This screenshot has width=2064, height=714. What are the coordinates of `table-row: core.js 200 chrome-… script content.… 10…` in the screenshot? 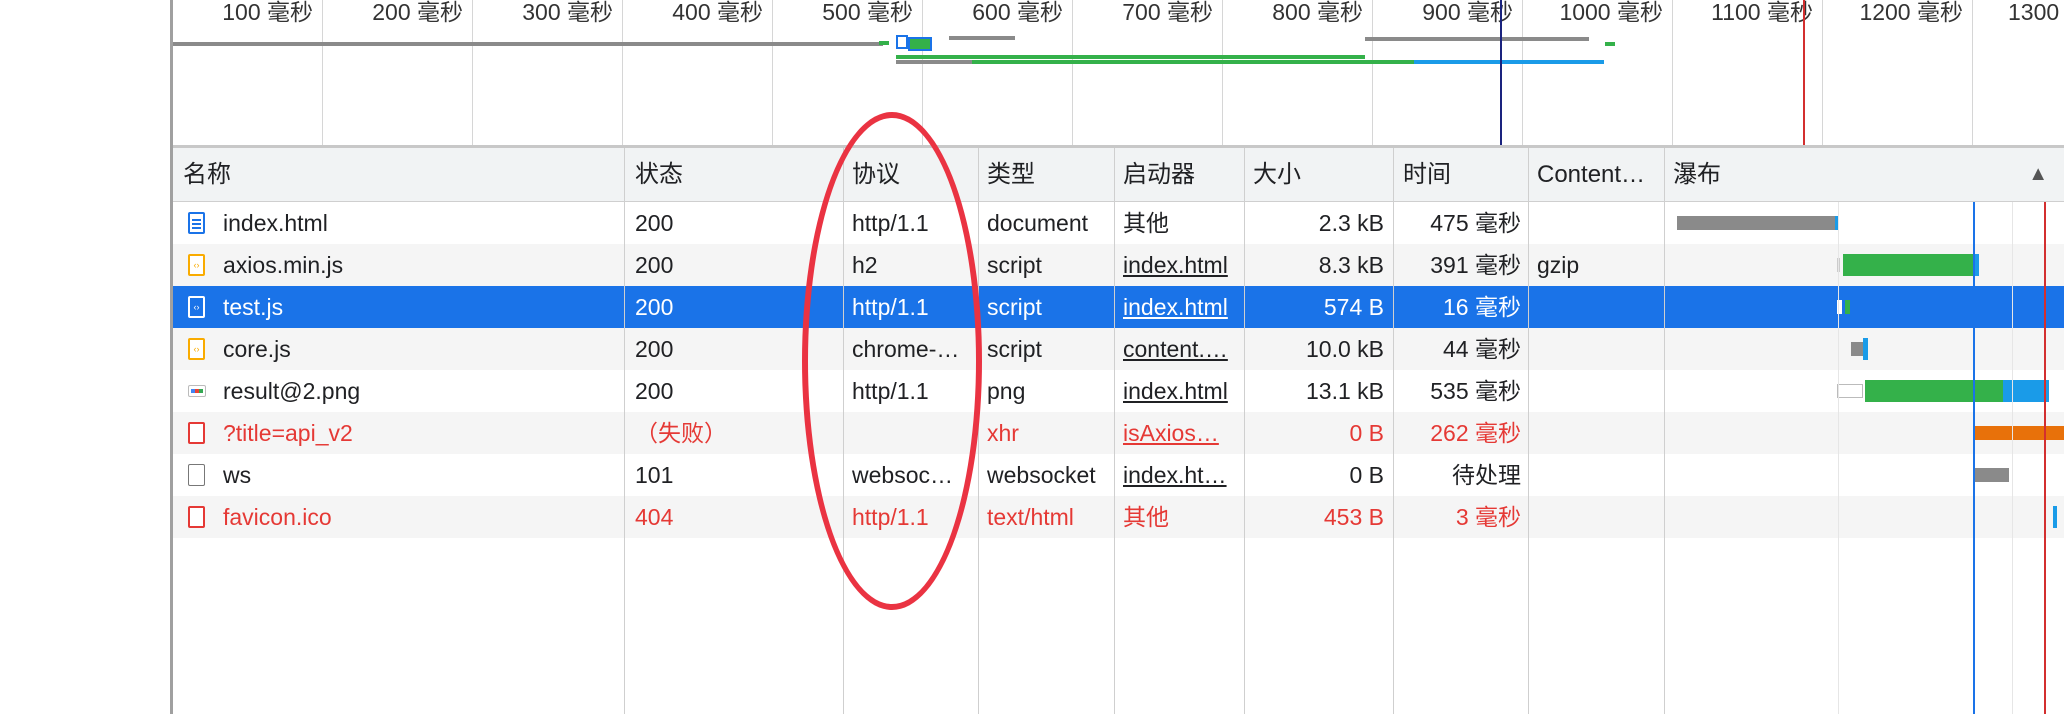 It's located at (1118, 349).